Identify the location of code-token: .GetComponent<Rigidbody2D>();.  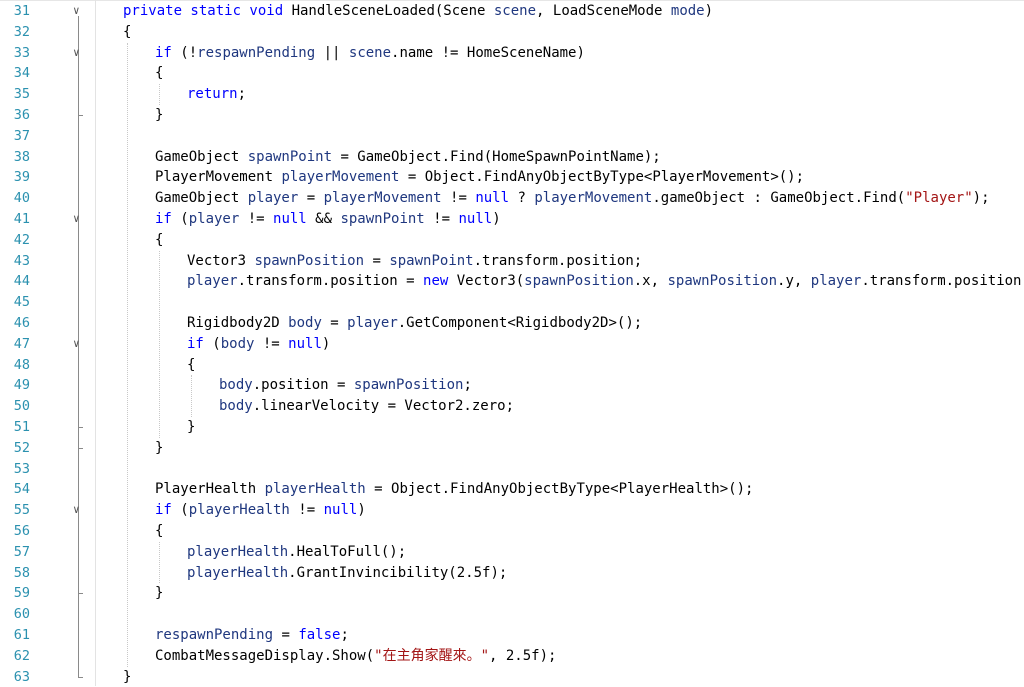
(520, 323).